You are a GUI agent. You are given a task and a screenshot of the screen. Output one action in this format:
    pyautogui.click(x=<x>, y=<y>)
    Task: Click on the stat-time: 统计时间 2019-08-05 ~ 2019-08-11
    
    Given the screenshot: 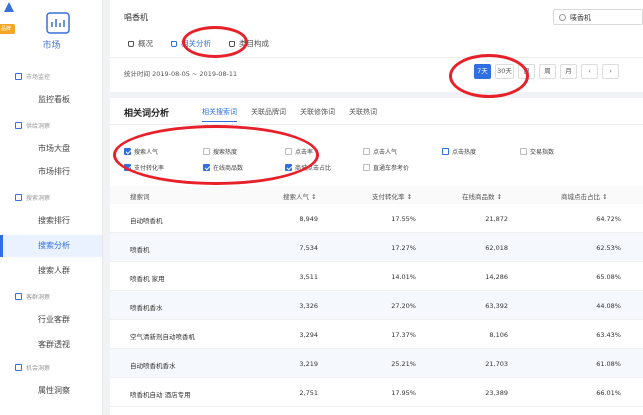 What is the action you would take?
    pyautogui.click(x=181, y=74)
    